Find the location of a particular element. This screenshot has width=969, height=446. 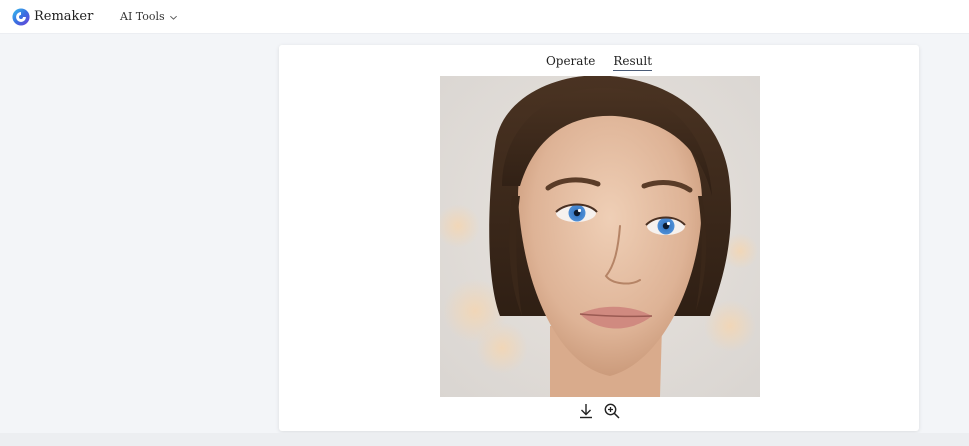

ai-tools-menu: AI Tools is located at coordinates (149, 17).